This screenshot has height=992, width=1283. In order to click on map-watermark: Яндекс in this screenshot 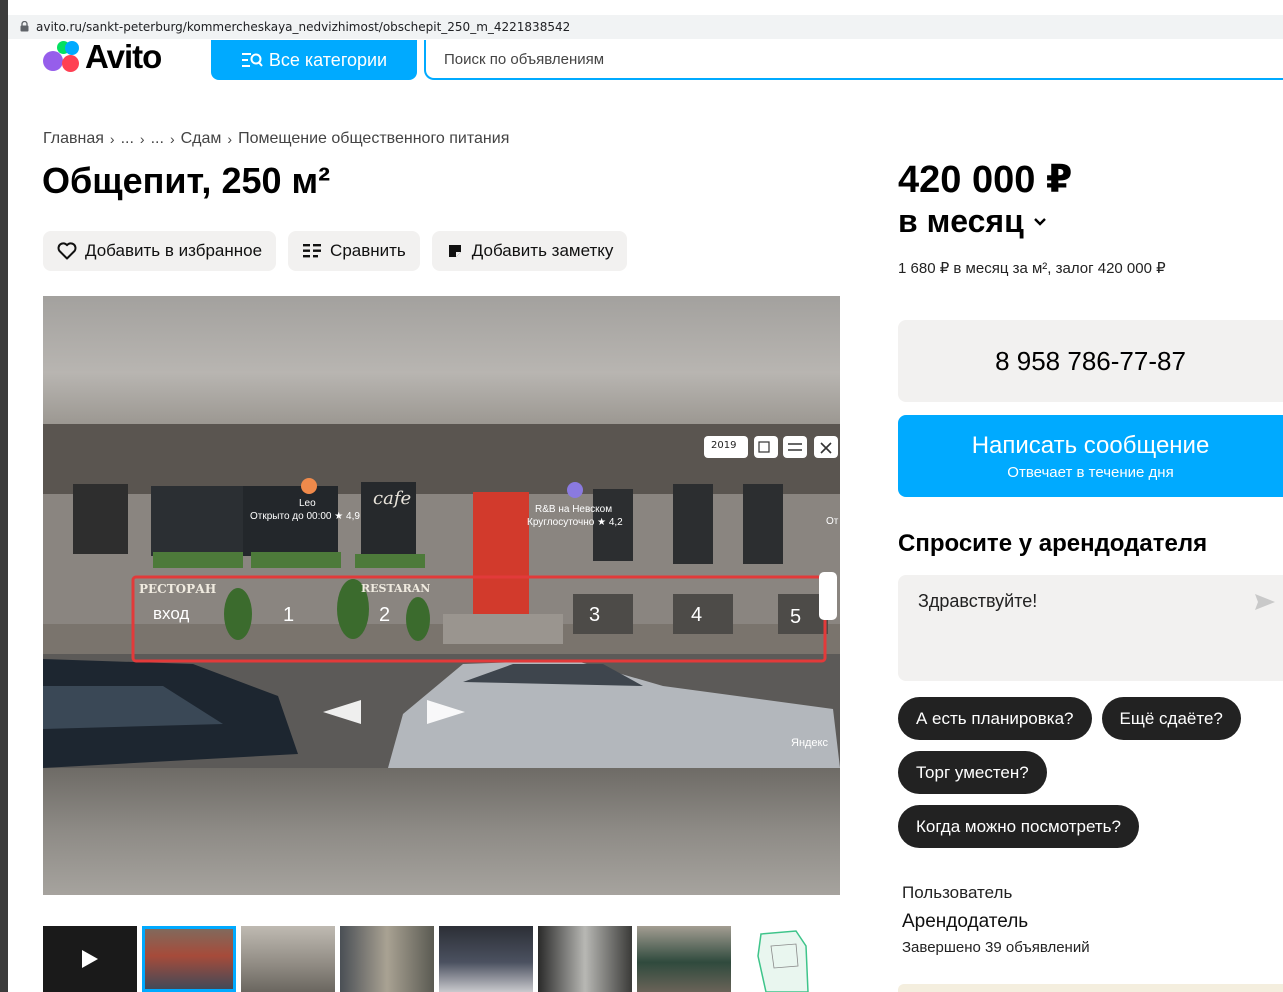, I will do `click(809, 743)`.